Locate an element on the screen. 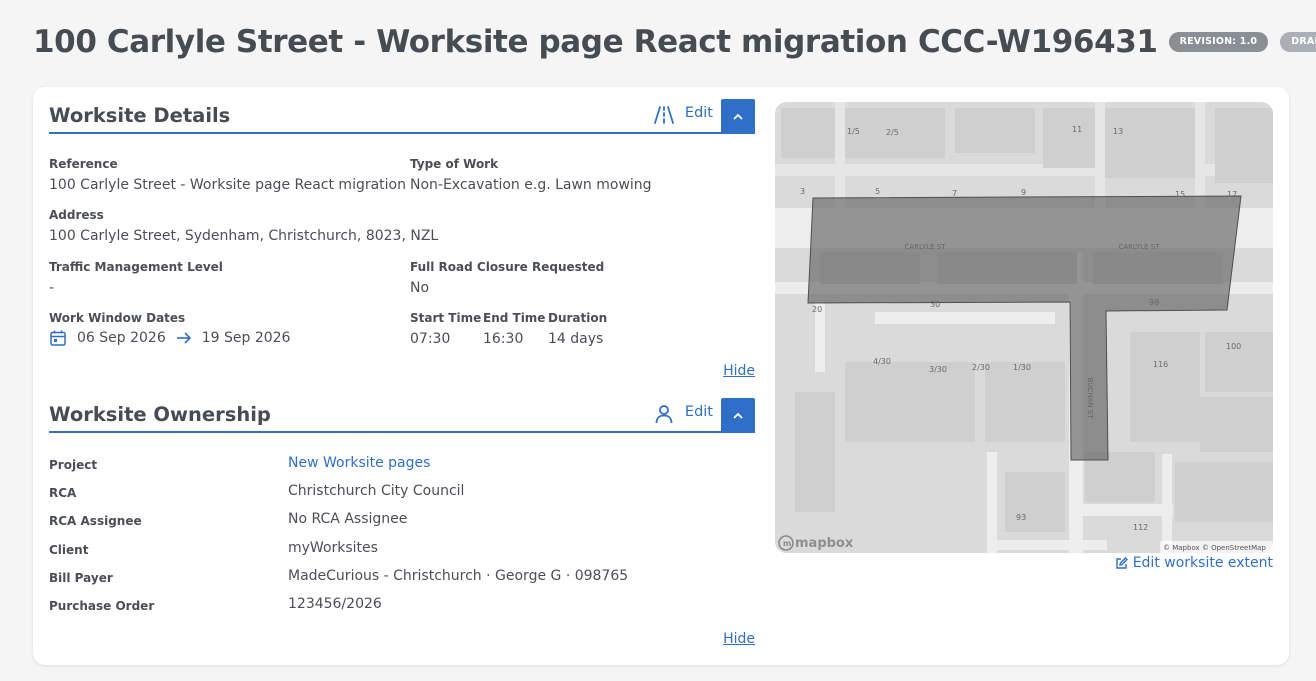 This screenshot has height=681, width=1316. start-time-field: Start Time 07:30 is located at coordinates (445, 329).